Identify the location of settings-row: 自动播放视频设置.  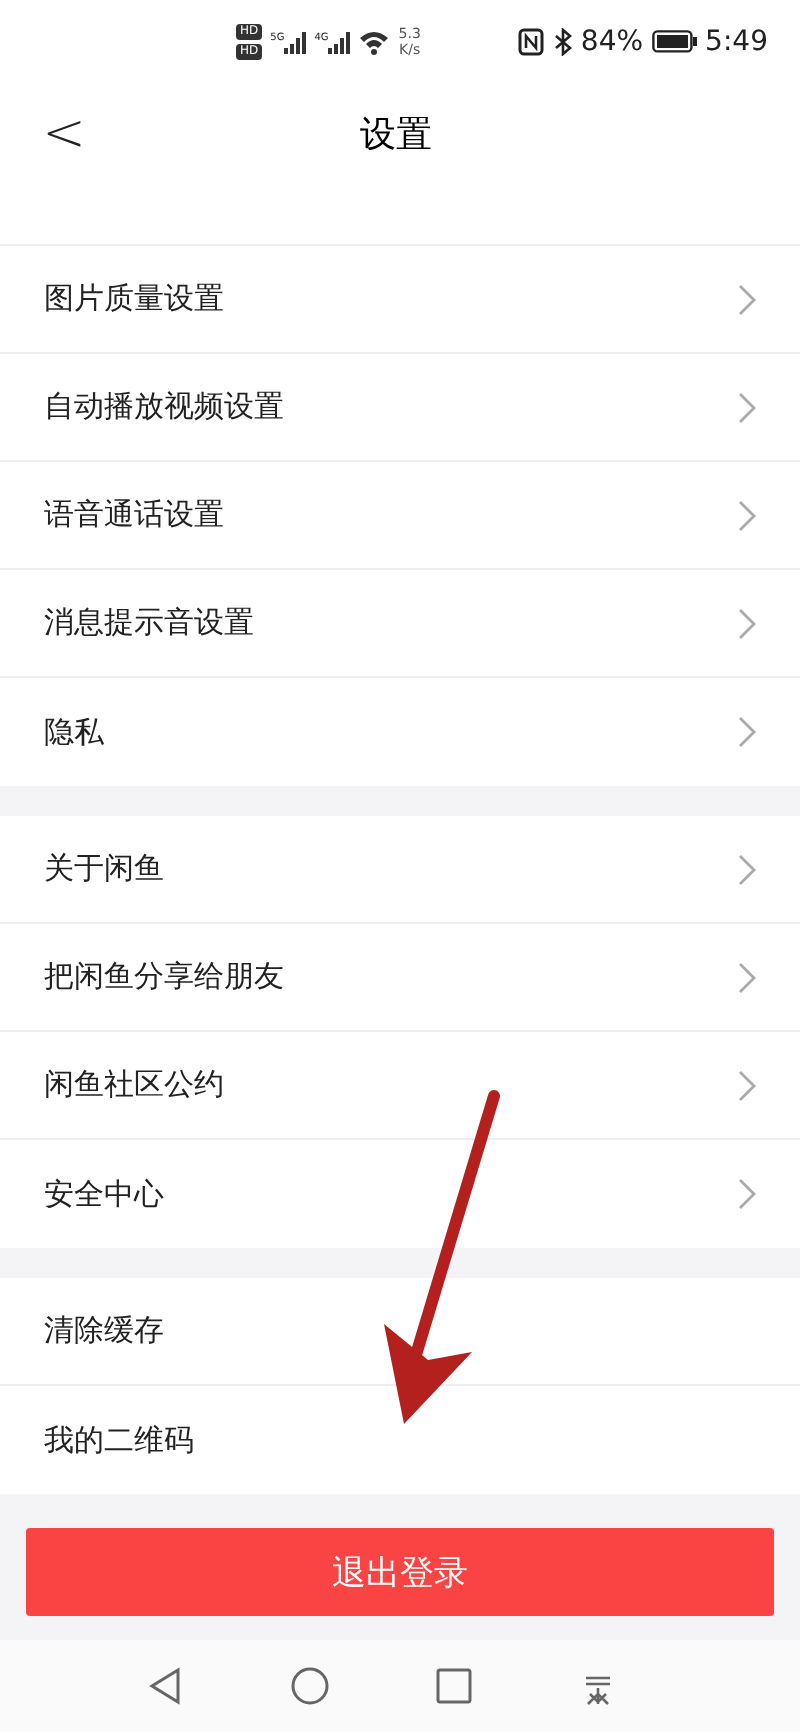
(400, 408).